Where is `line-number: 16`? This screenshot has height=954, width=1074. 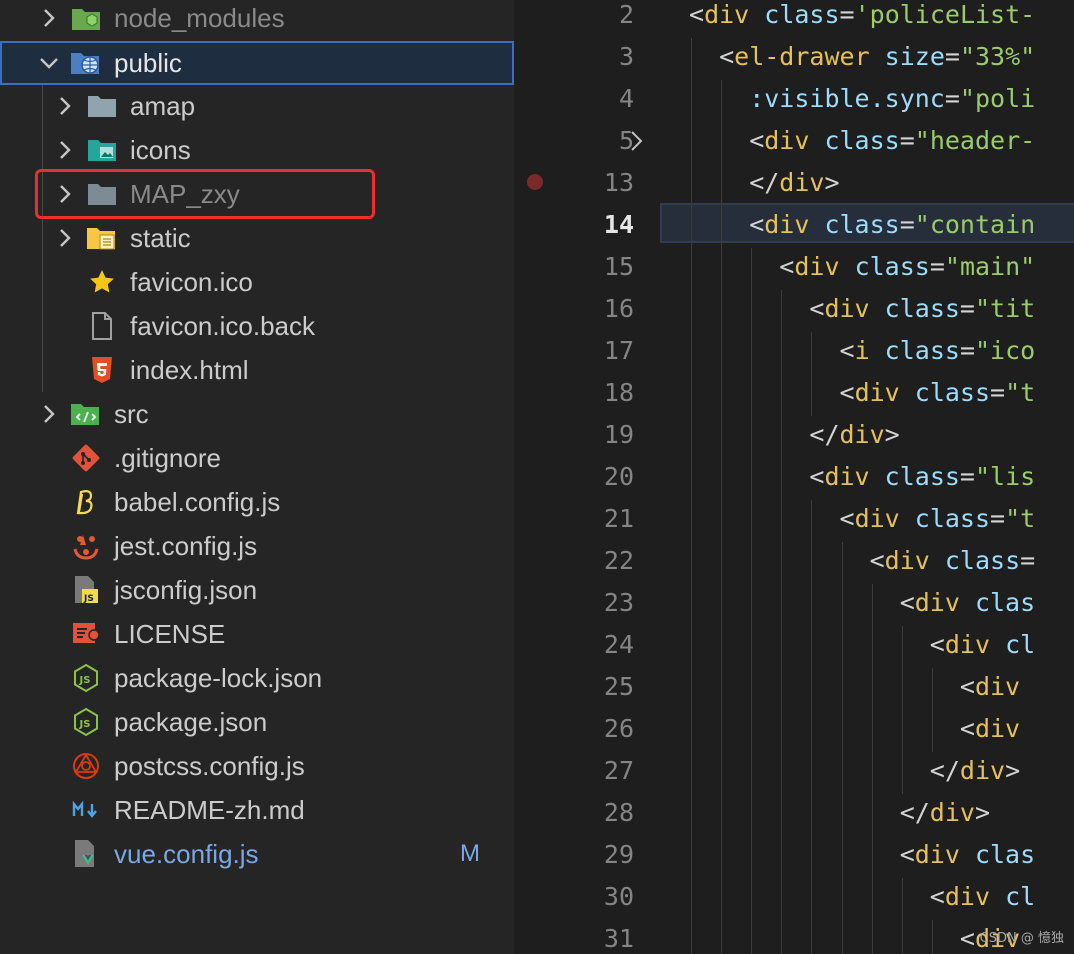 line-number: 16 is located at coordinates (618, 308).